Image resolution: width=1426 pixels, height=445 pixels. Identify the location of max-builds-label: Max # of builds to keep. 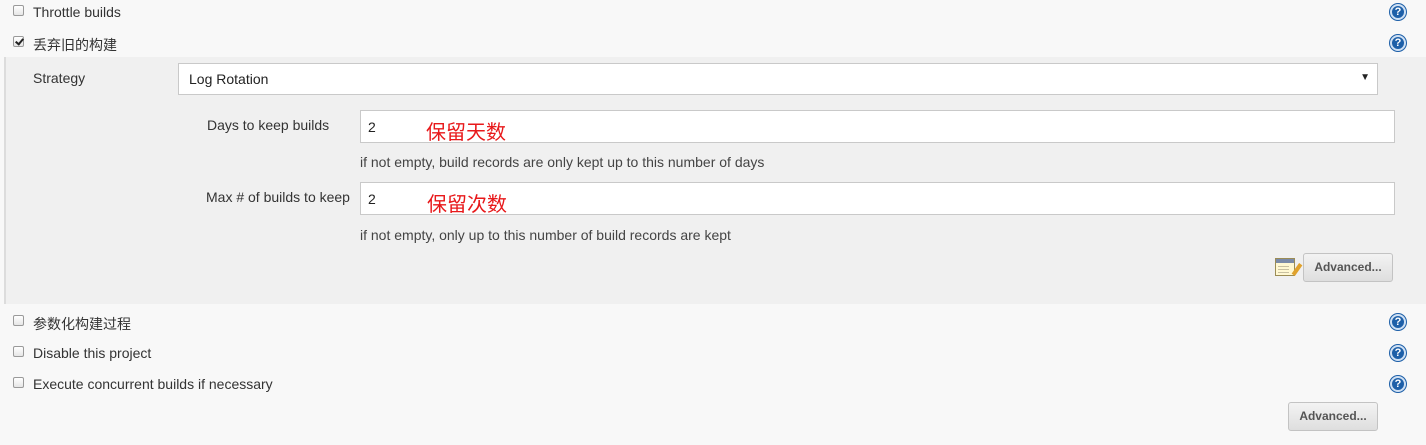
(278, 197).